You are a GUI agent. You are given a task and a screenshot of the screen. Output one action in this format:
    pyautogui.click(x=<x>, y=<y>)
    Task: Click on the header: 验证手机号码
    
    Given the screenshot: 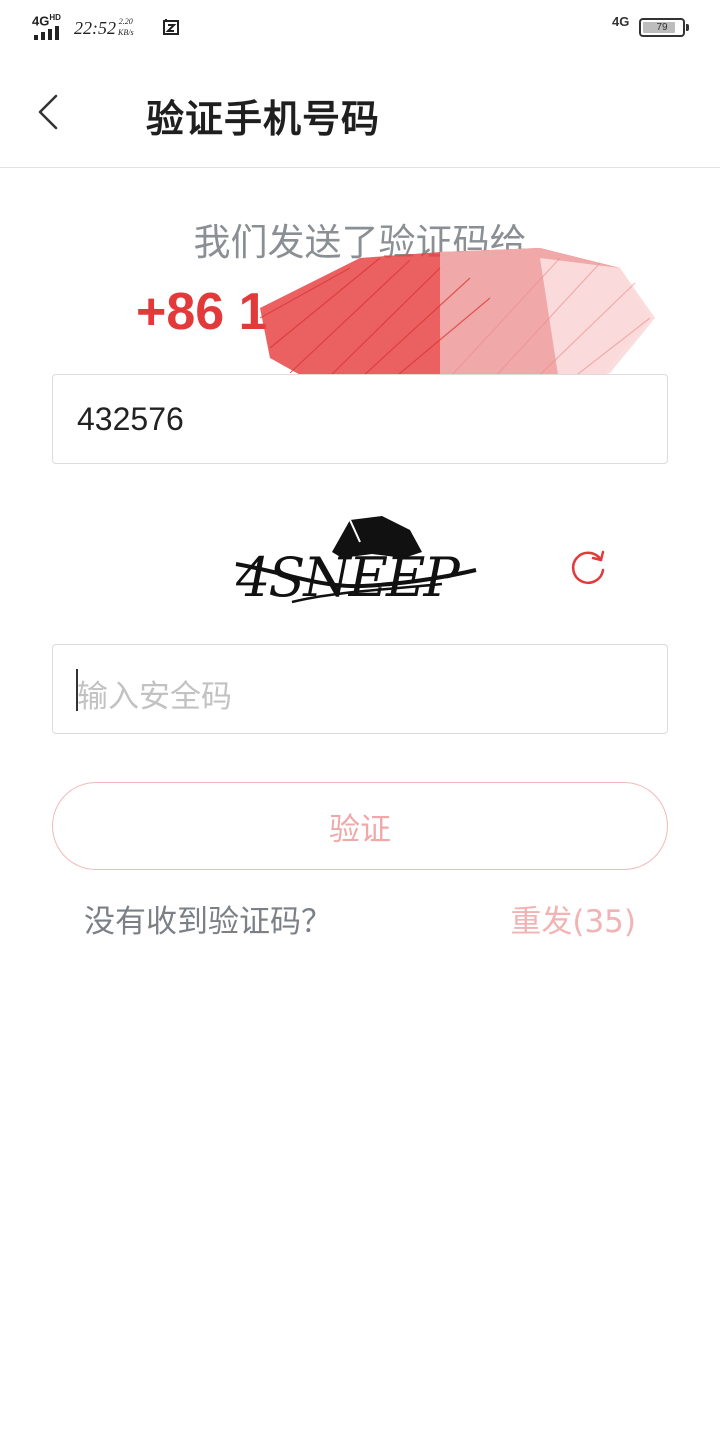 What is the action you would take?
    pyautogui.click(x=360, y=112)
    